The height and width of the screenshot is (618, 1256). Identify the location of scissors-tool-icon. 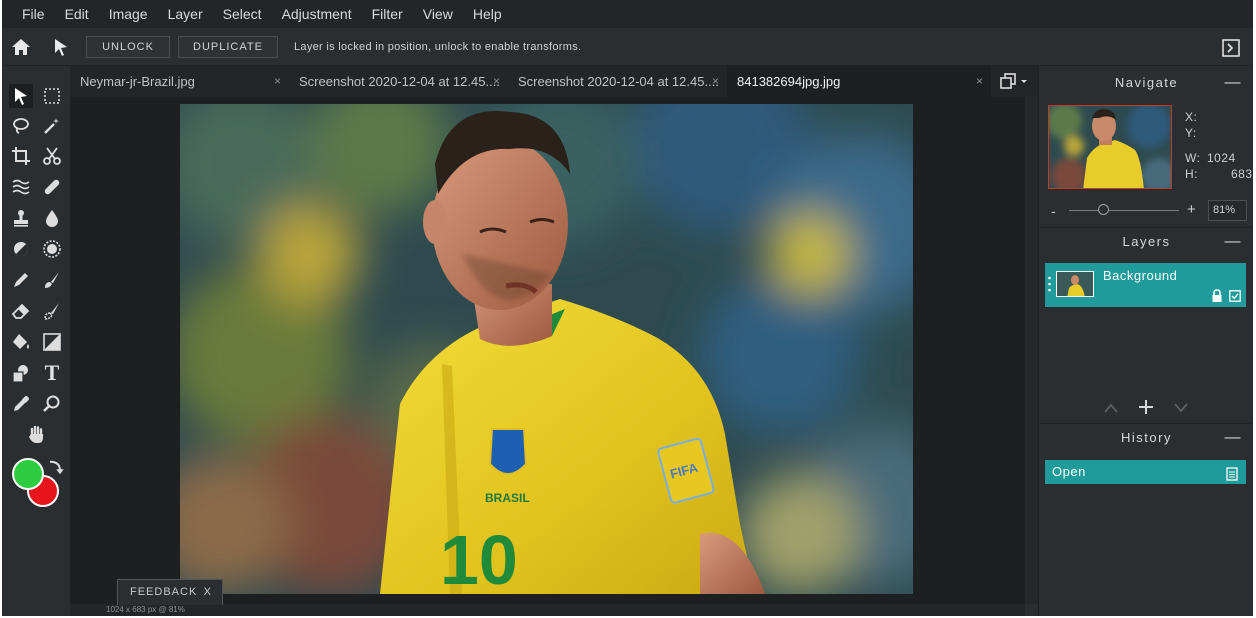
(52, 156).